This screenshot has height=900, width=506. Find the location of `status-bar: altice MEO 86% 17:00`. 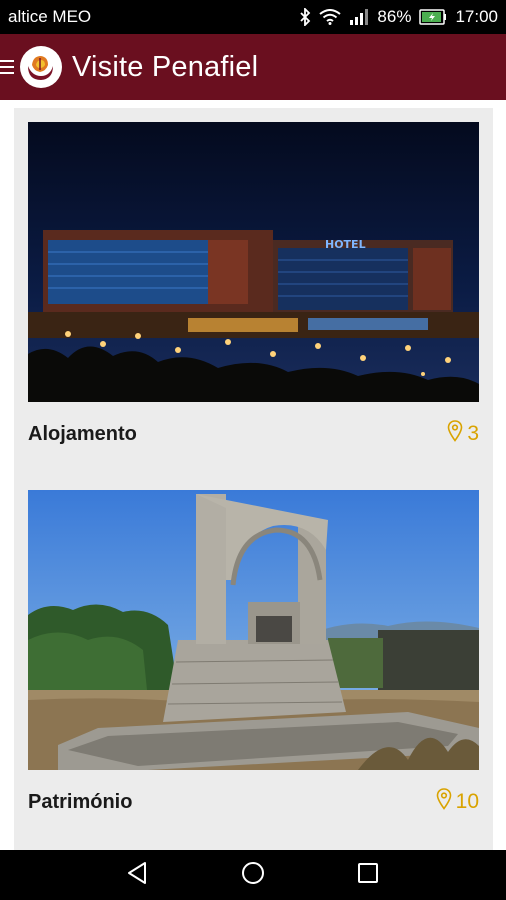

status-bar: altice MEO 86% 17:00 is located at coordinates (253, 17).